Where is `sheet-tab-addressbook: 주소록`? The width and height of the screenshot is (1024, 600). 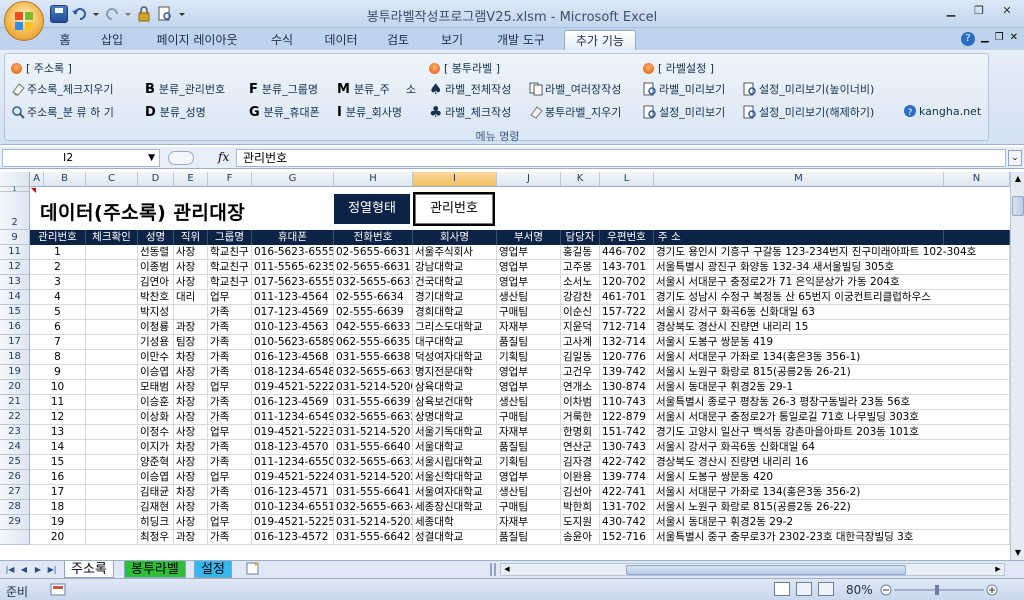
sheet-tab-addressbook: 주소록 is located at coordinates (89, 569).